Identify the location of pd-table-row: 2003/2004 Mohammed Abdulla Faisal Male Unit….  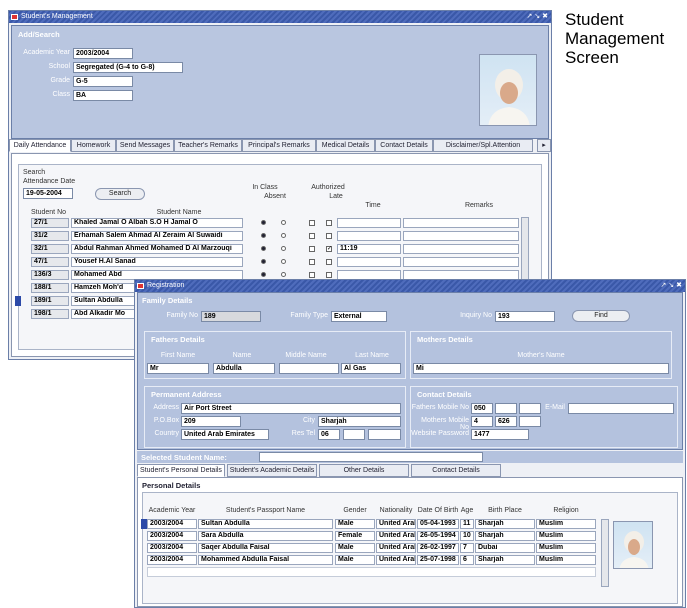
(371, 560).